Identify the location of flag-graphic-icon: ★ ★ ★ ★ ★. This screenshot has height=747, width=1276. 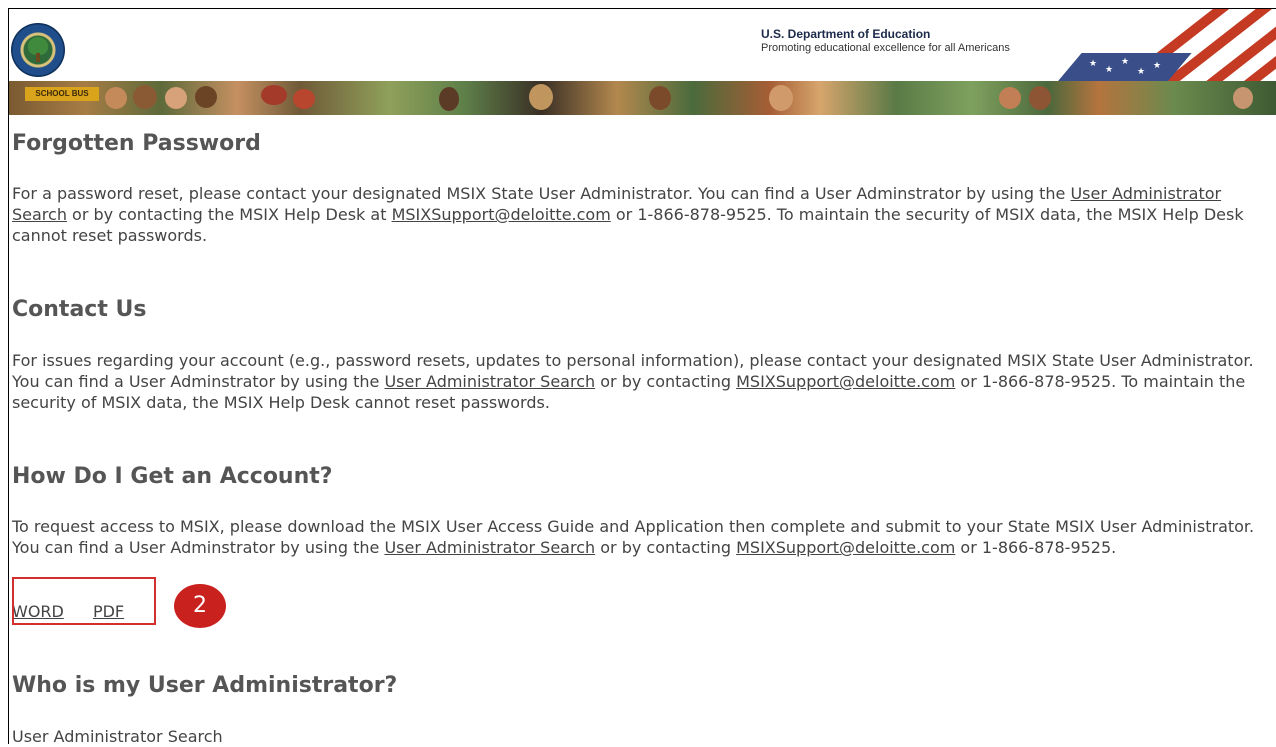
(1157, 45).